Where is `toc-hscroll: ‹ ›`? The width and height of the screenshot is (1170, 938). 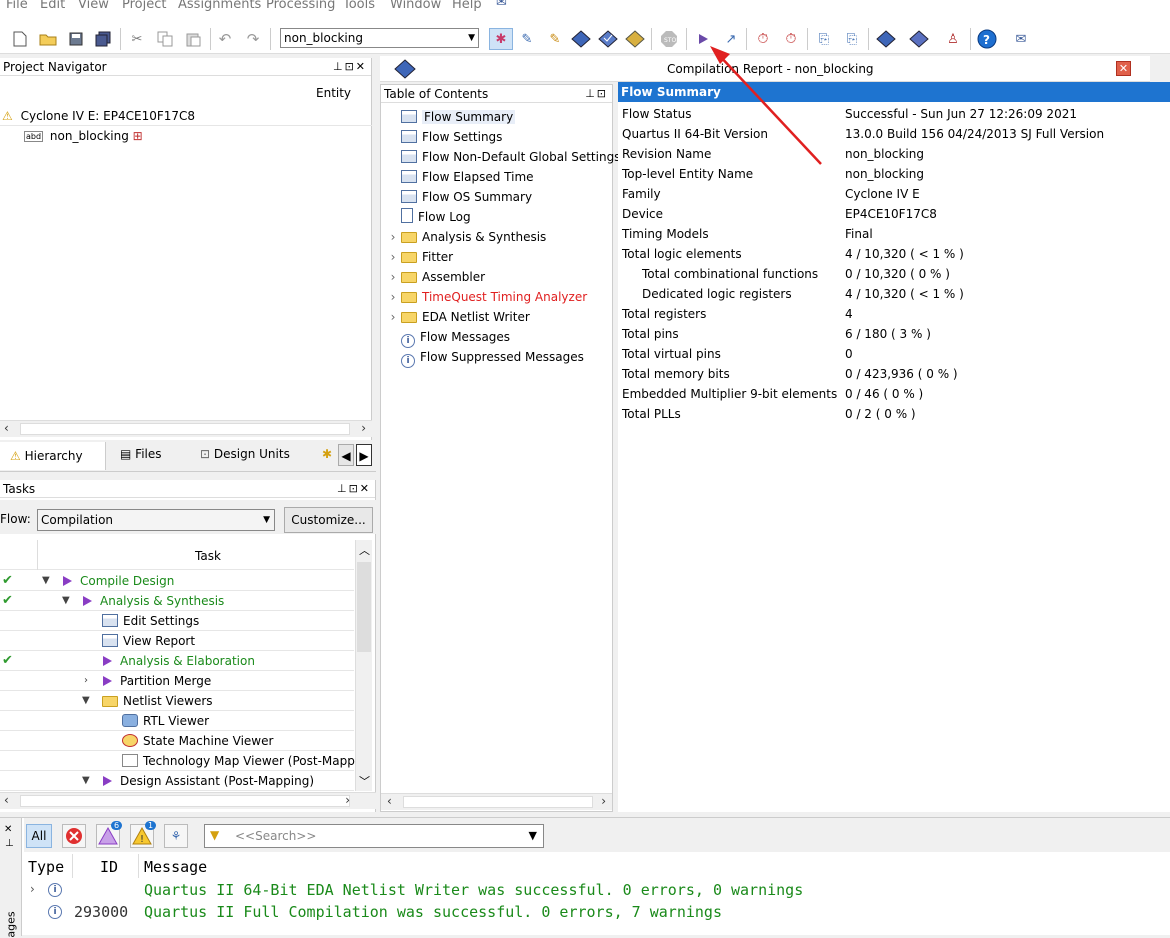
toc-hscroll: ‹ › is located at coordinates (496, 801).